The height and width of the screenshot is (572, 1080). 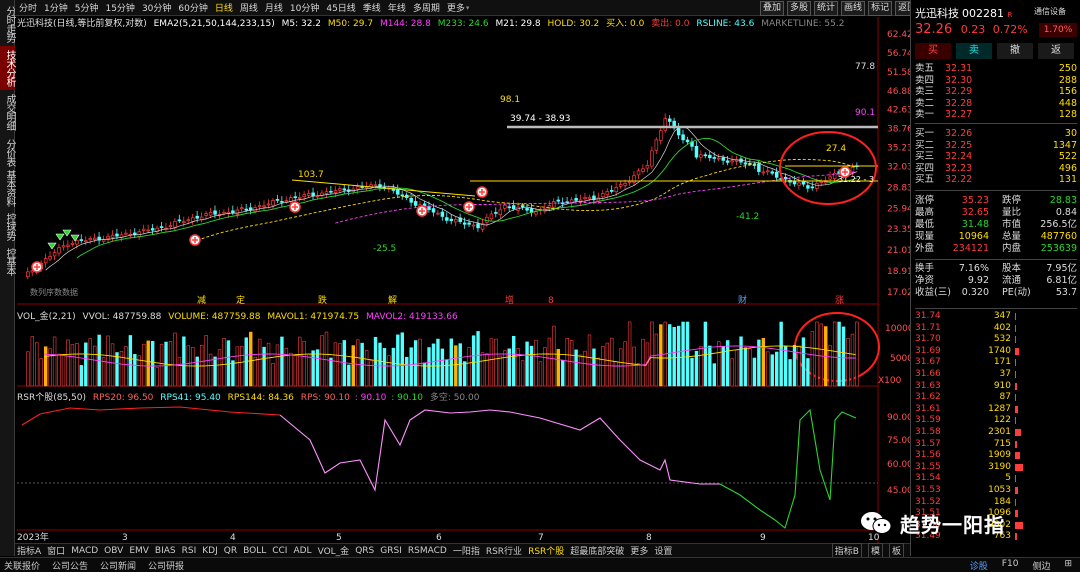 What do you see at coordinates (214, 317) in the screenshot?
I see `vol-legend-volume: VOLUME: 487759.88` at bounding box center [214, 317].